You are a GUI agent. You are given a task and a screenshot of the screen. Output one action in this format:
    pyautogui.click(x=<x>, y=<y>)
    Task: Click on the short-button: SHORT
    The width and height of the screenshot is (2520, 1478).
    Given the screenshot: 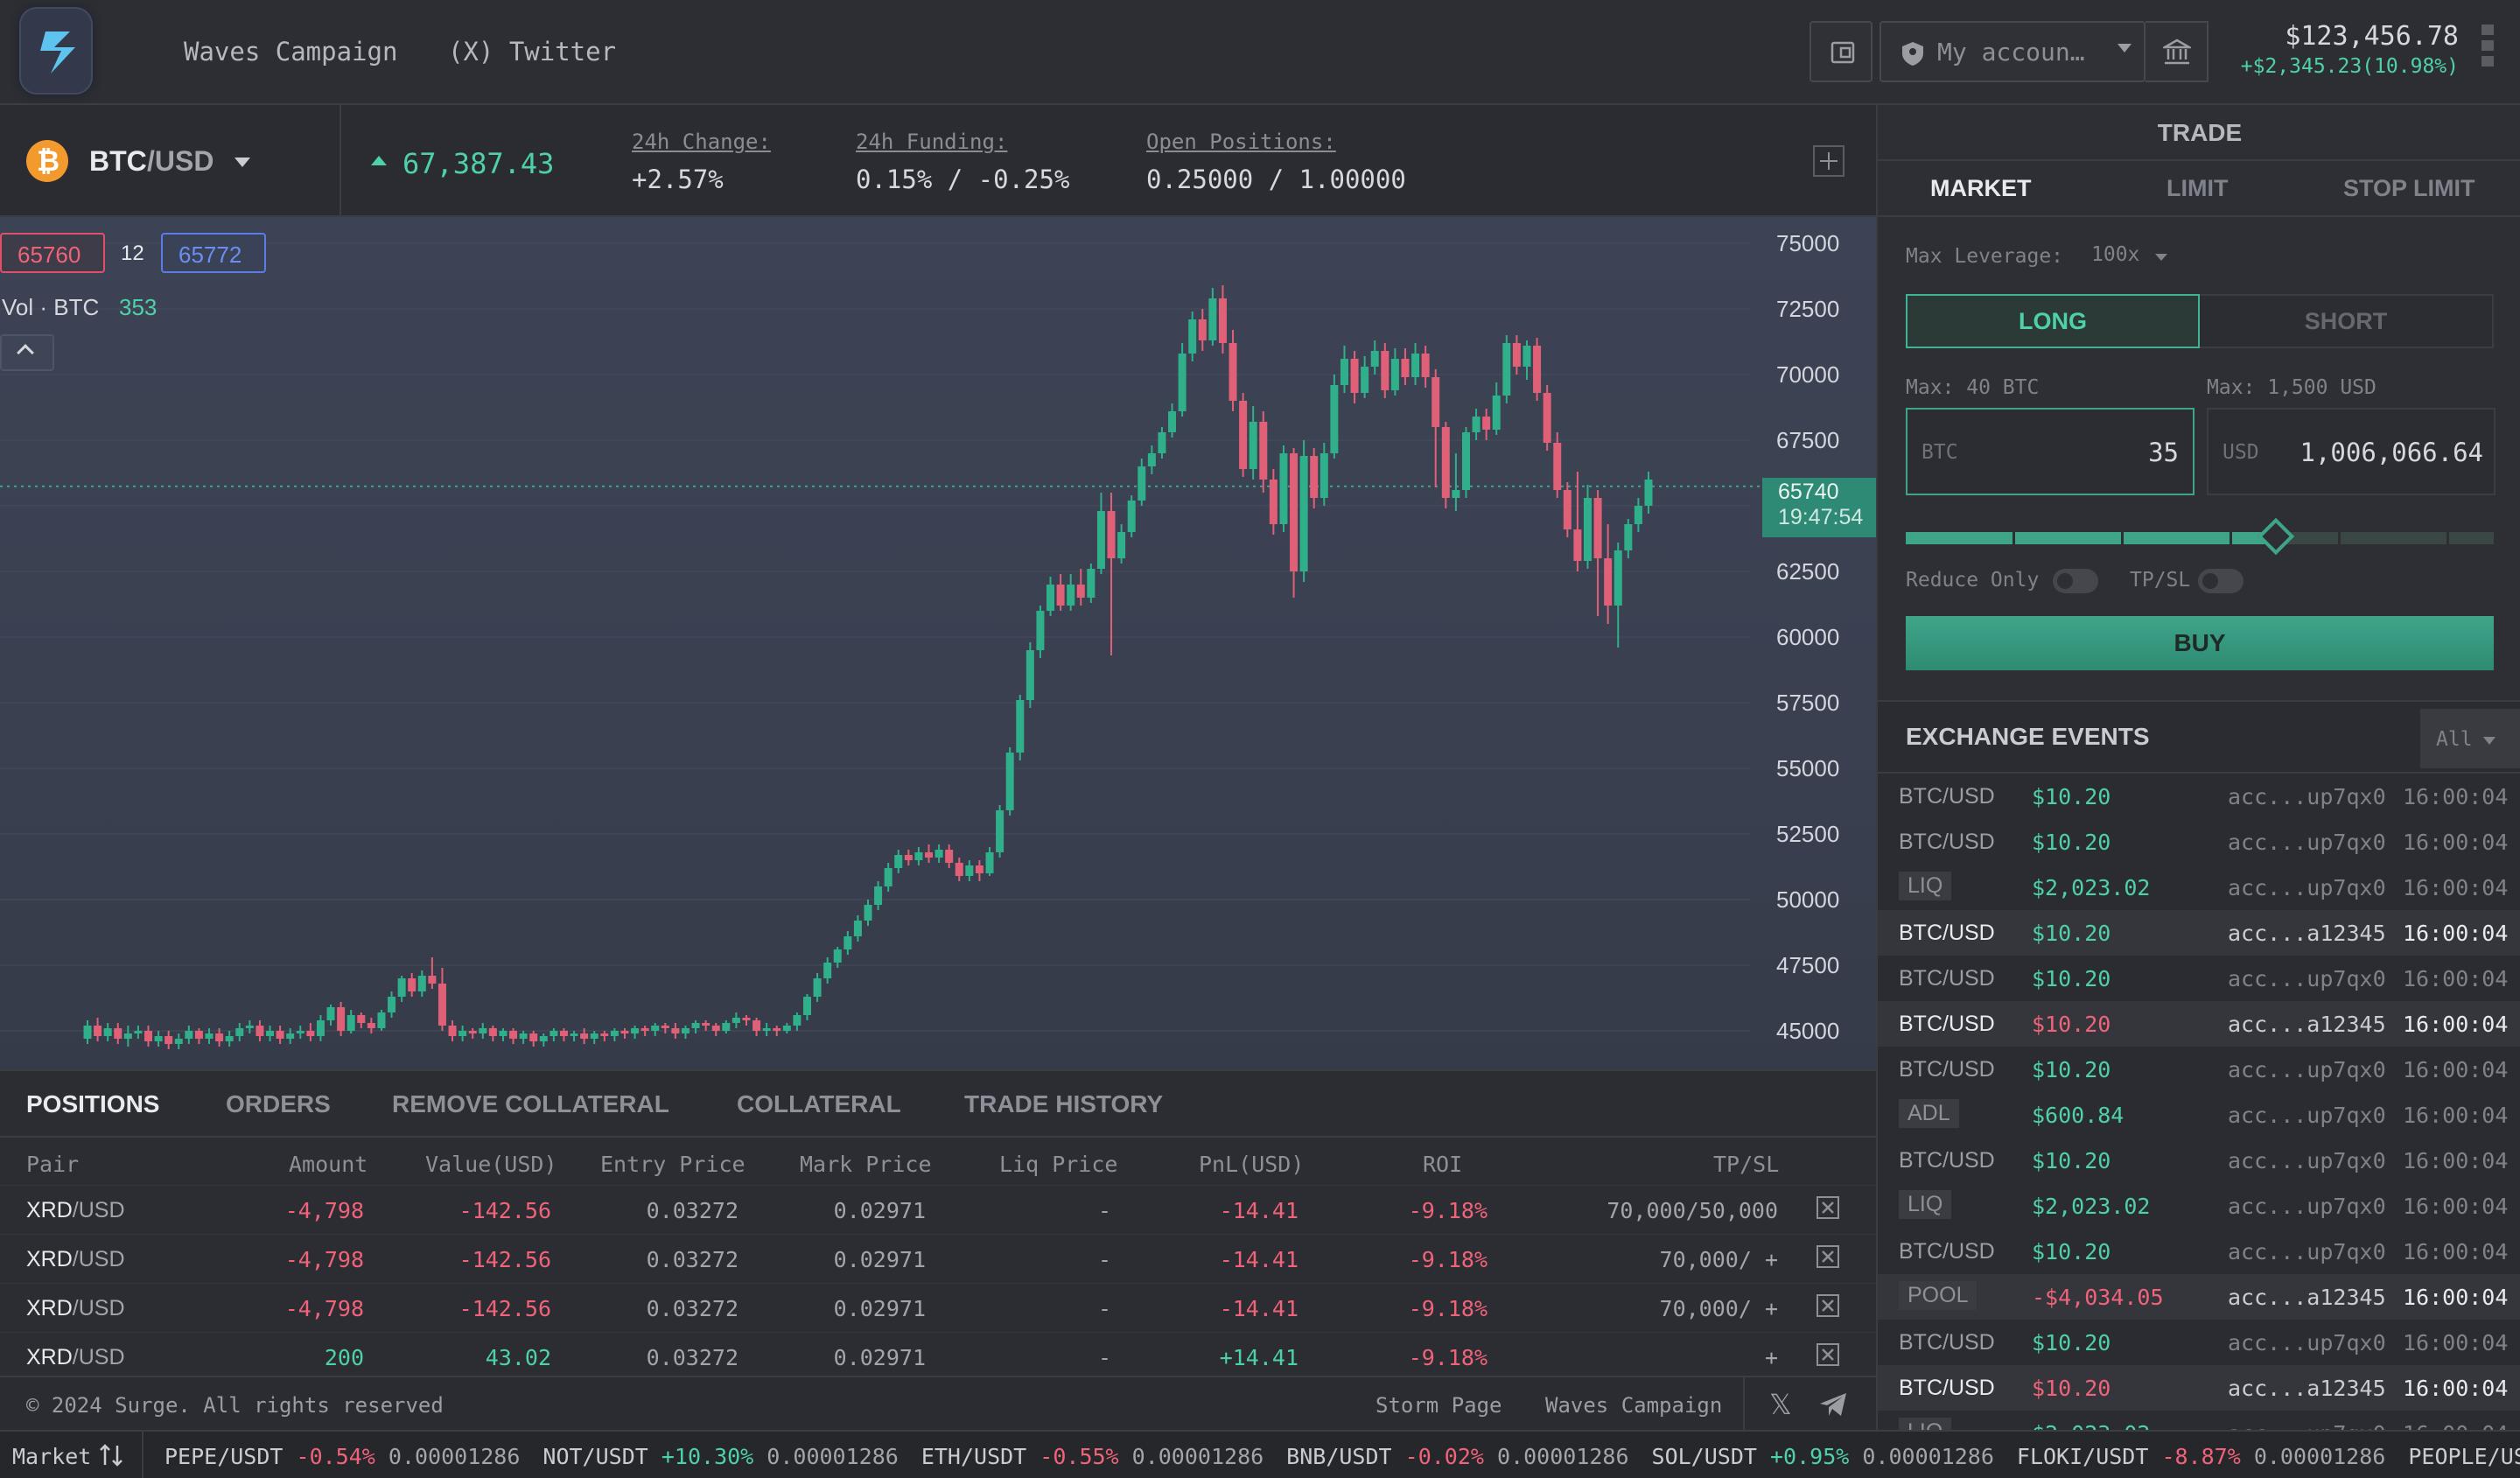 What is the action you would take?
    pyautogui.click(x=2347, y=321)
    